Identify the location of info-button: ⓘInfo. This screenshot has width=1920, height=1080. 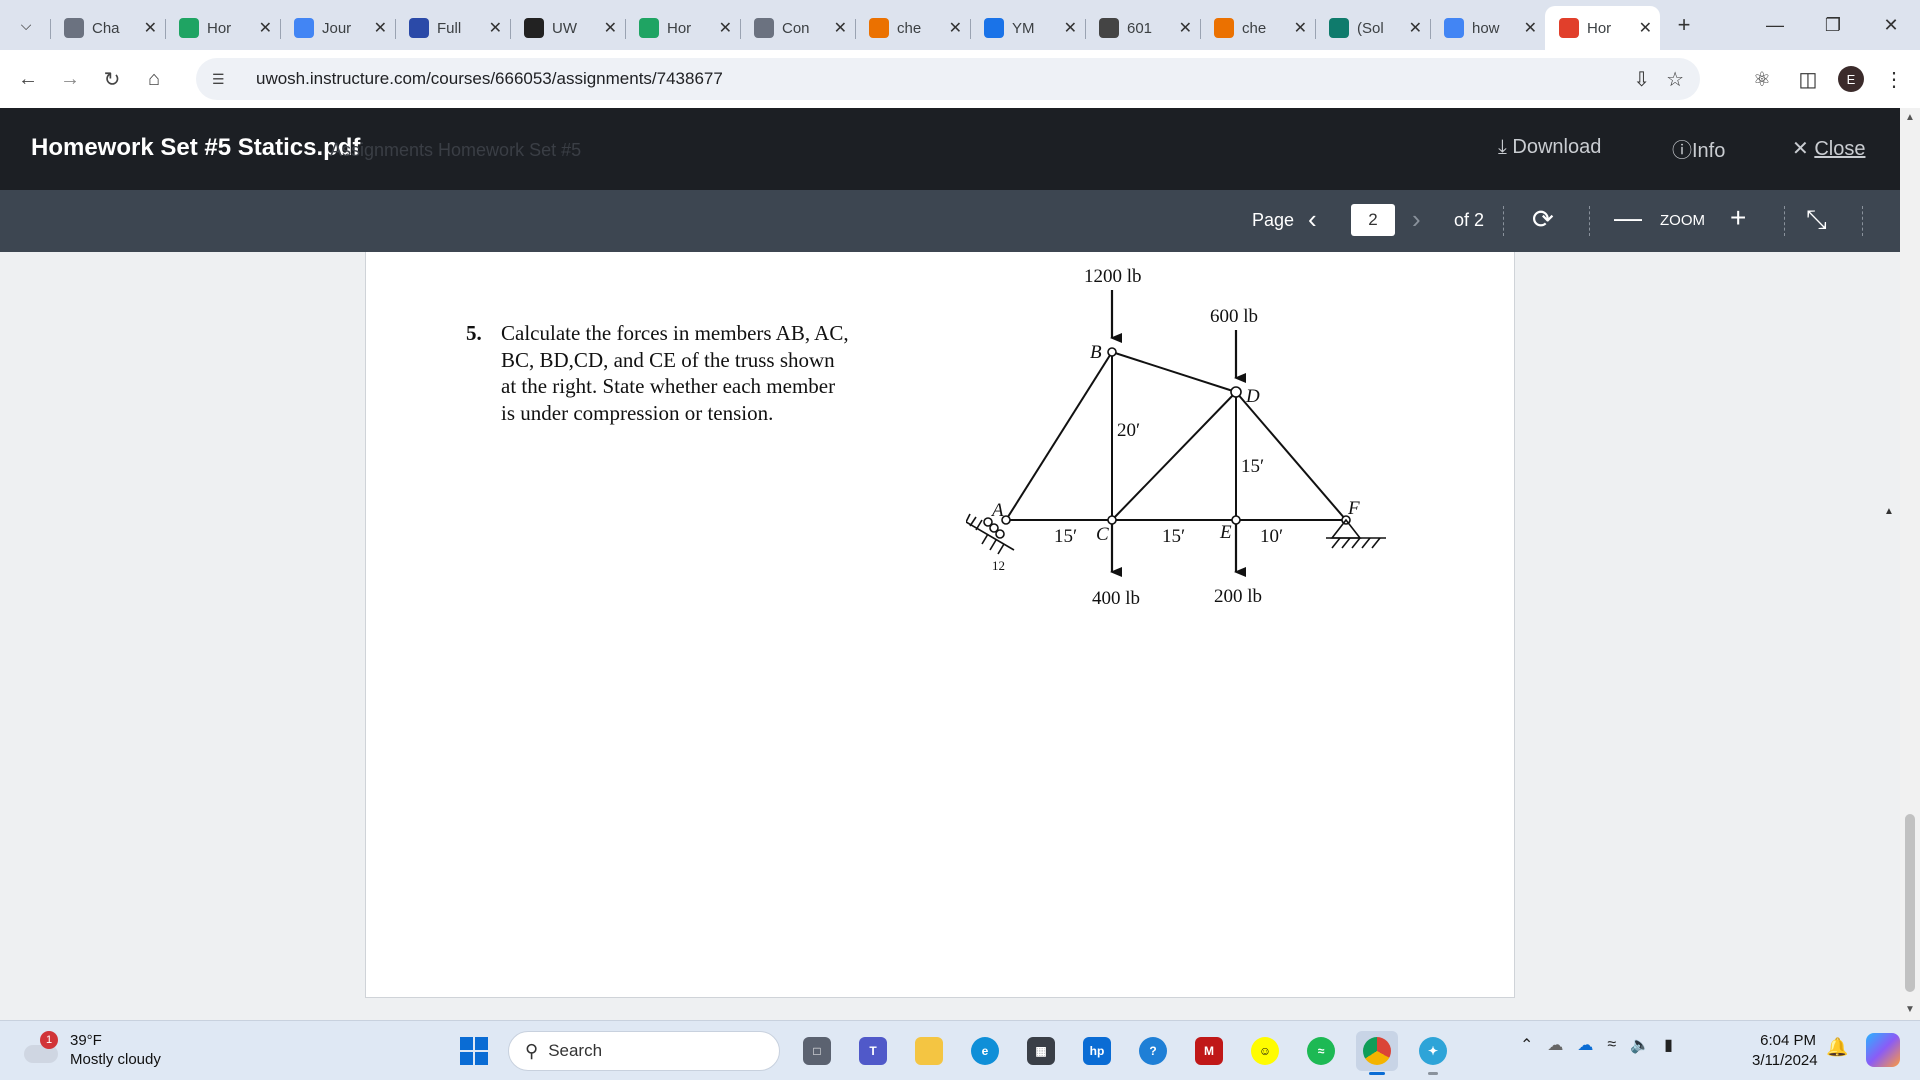
(1698, 148).